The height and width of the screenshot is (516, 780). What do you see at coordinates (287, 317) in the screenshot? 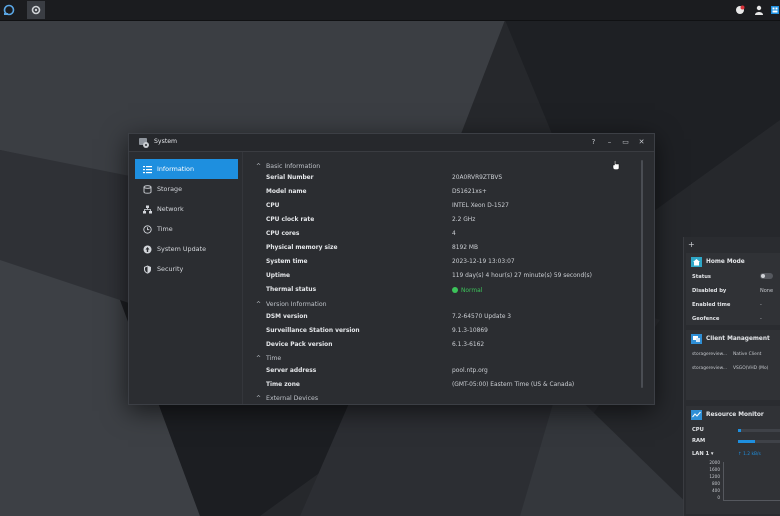
I see `row-label: DSM version` at bounding box center [287, 317].